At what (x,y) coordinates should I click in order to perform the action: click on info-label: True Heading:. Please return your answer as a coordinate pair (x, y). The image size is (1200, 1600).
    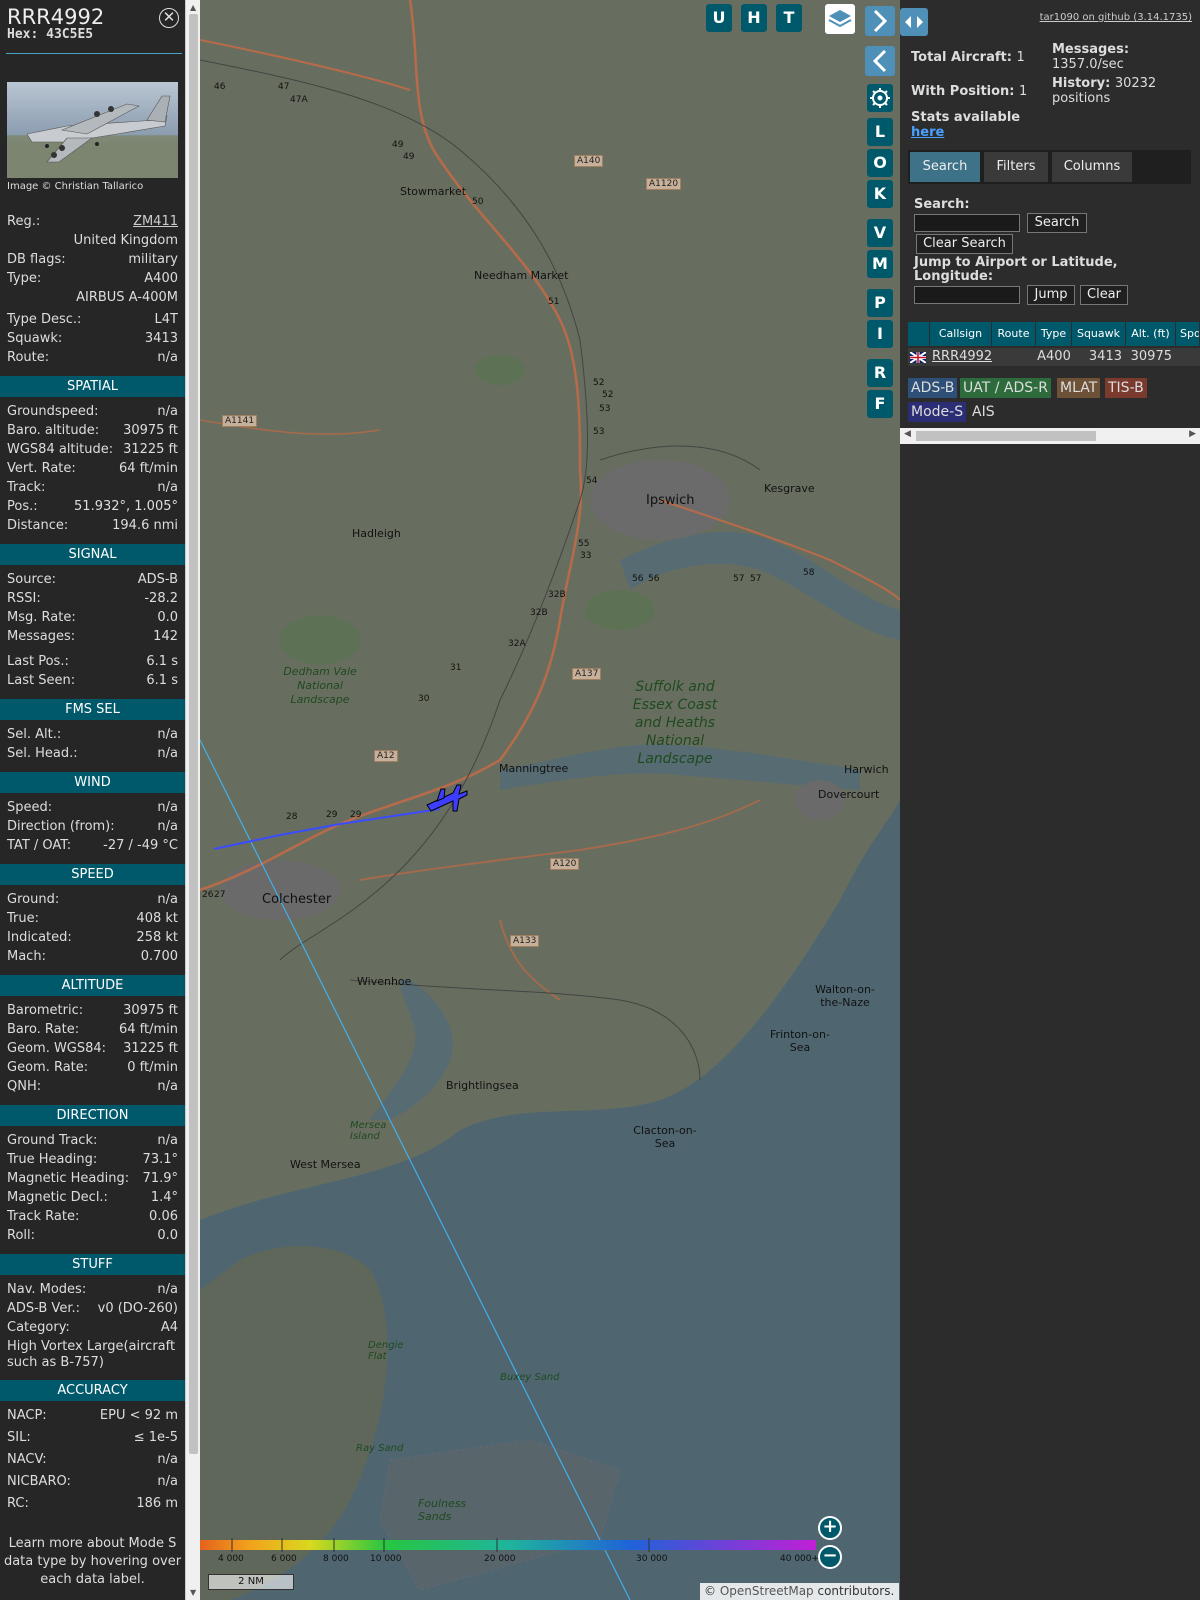
    Looking at the image, I should click on (52, 1159).